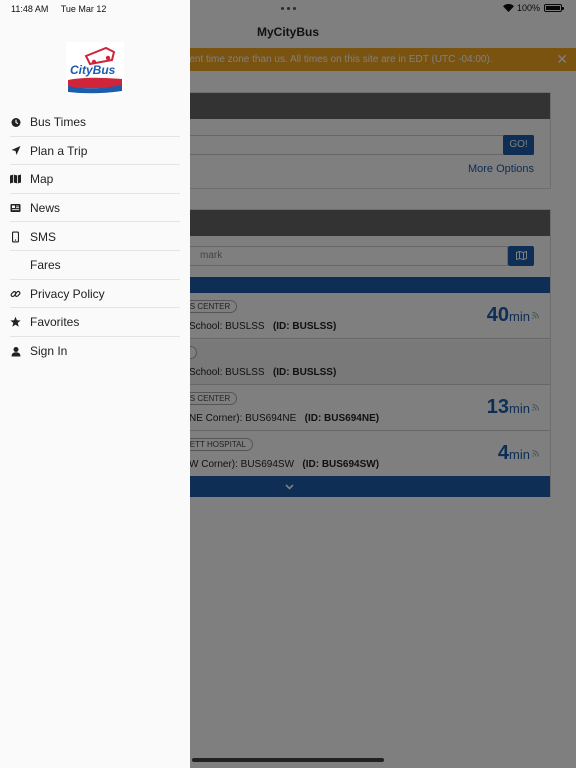 The height and width of the screenshot is (768, 576). What do you see at coordinates (59, 150) in the screenshot?
I see `menu-item-label: Plan a Trip` at bounding box center [59, 150].